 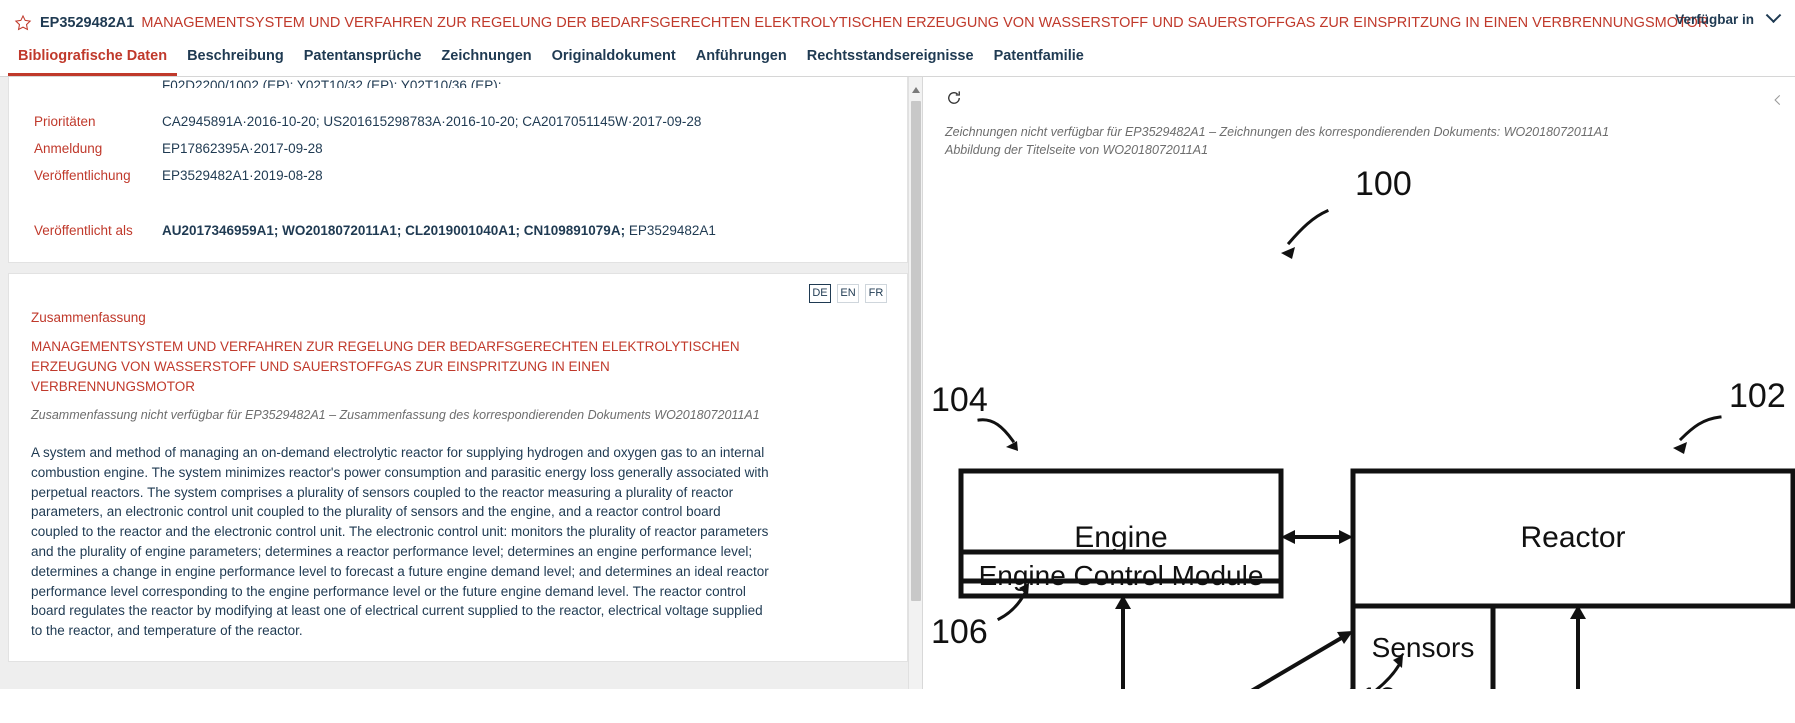 I want to click on tab-patentansprueche: Patentansprüche, so click(x=363, y=60).